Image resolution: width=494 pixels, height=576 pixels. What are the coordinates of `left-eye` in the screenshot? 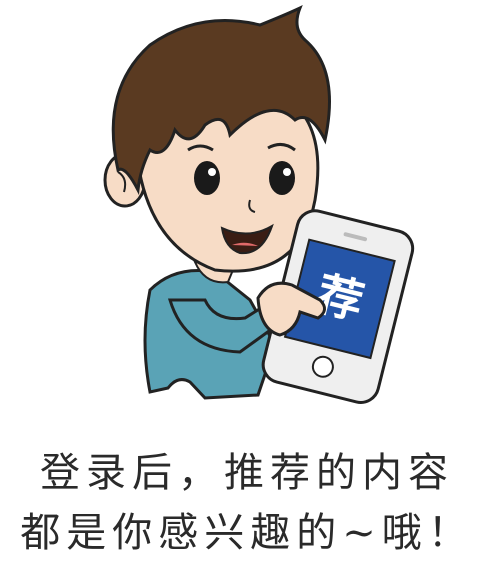 It's located at (207, 178).